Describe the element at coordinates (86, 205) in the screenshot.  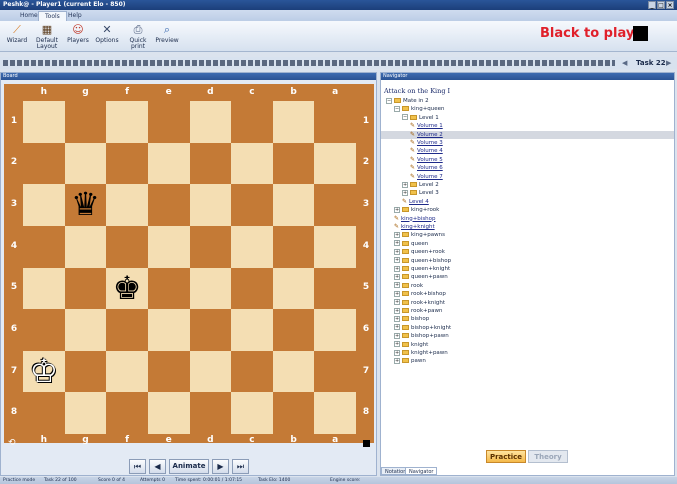
I see `black-piece: ♛` at that location.